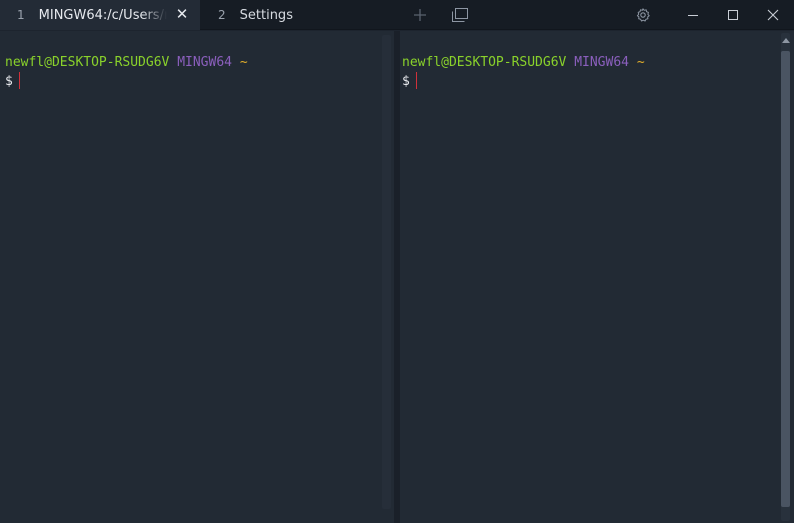  I want to click on settings-button, so click(643, 15).